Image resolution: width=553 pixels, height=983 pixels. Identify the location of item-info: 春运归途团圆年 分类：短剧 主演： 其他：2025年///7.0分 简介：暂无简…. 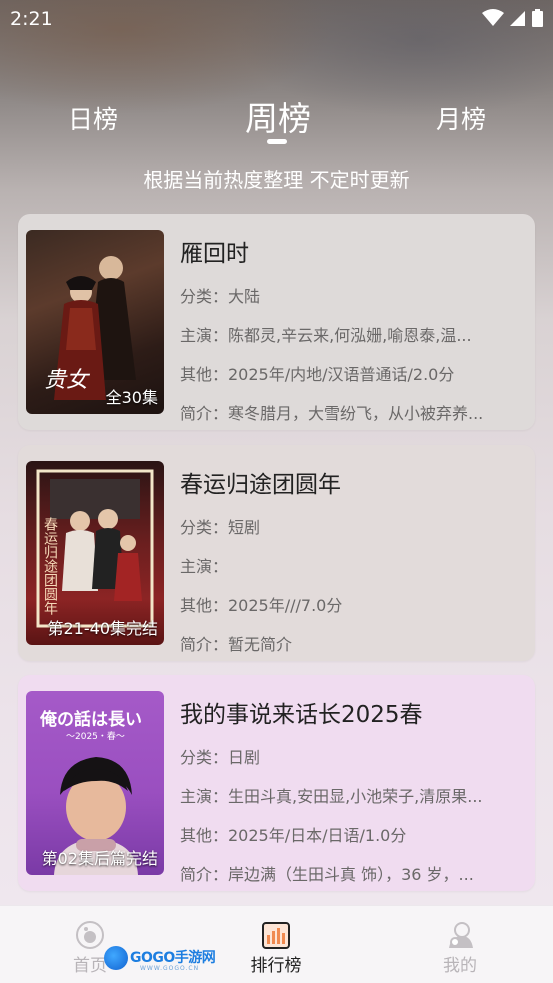
(354, 558).